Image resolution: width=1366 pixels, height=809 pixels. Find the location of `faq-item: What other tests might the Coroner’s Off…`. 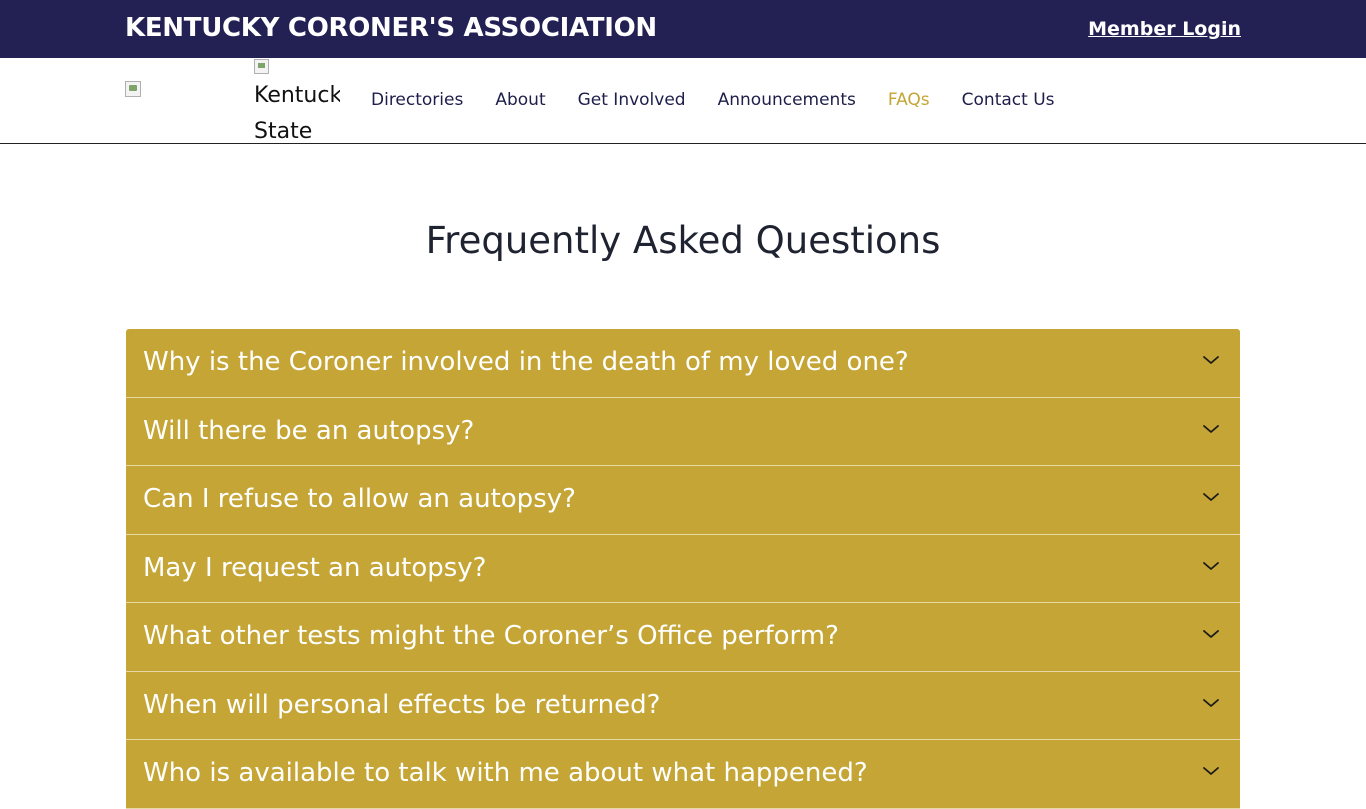

faq-item: What other tests might the Coroner’s Off… is located at coordinates (683, 637).